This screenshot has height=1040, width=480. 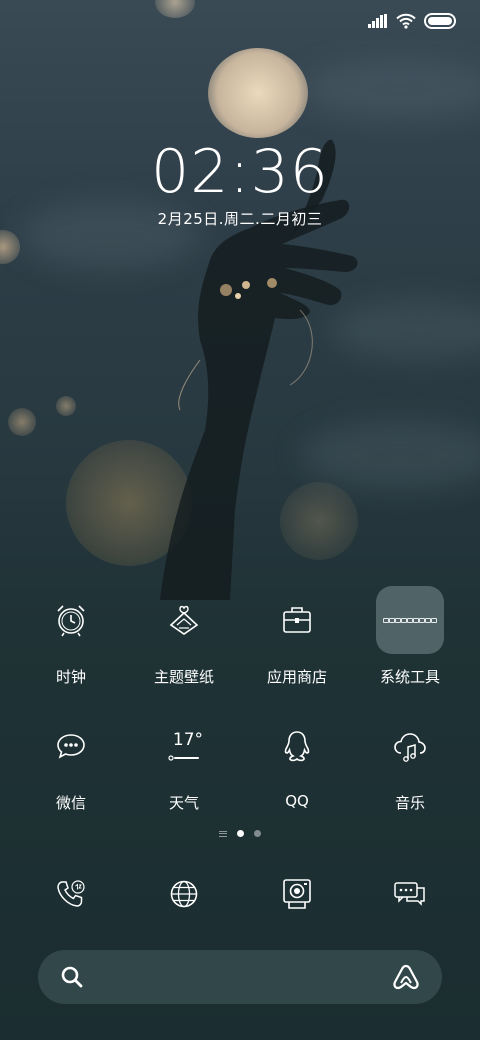 I want to click on app-label: 系统工具, so click(x=409, y=677).